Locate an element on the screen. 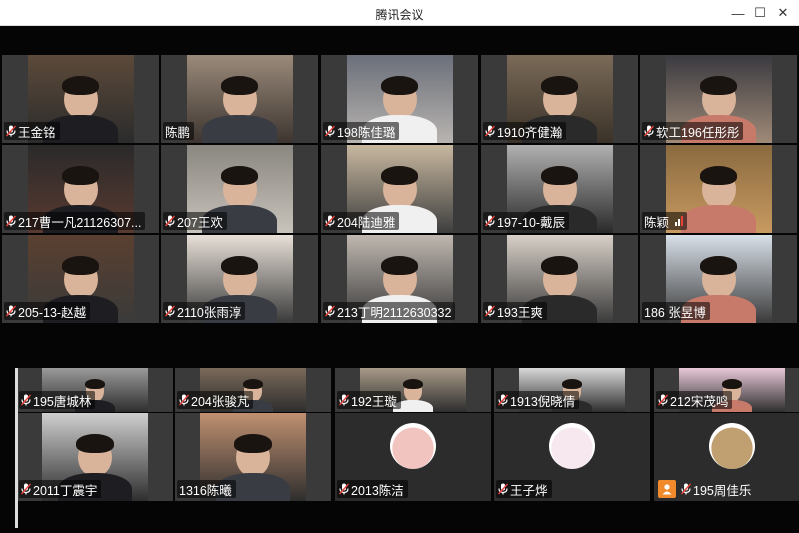 Image resolution: width=799 pixels, height=533 pixels. participant-name: 186 张昱博 is located at coordinates (675, 312).